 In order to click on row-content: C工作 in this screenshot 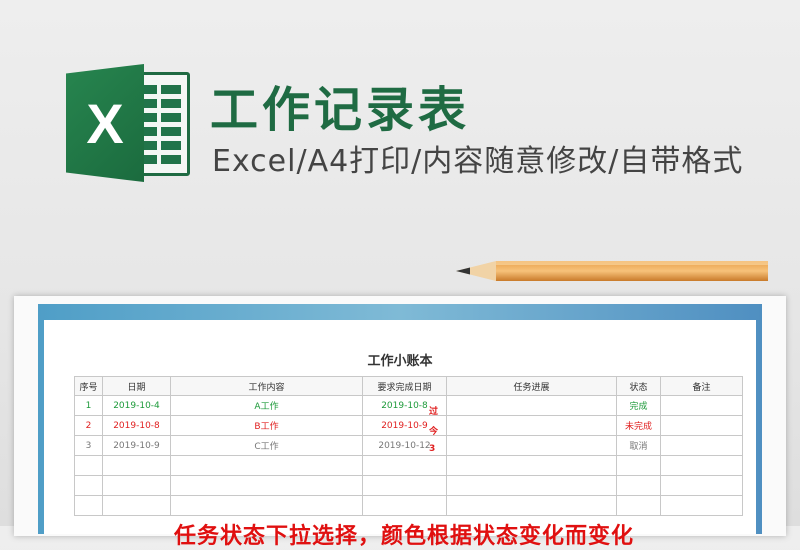, I will do `click(266, 445)`.